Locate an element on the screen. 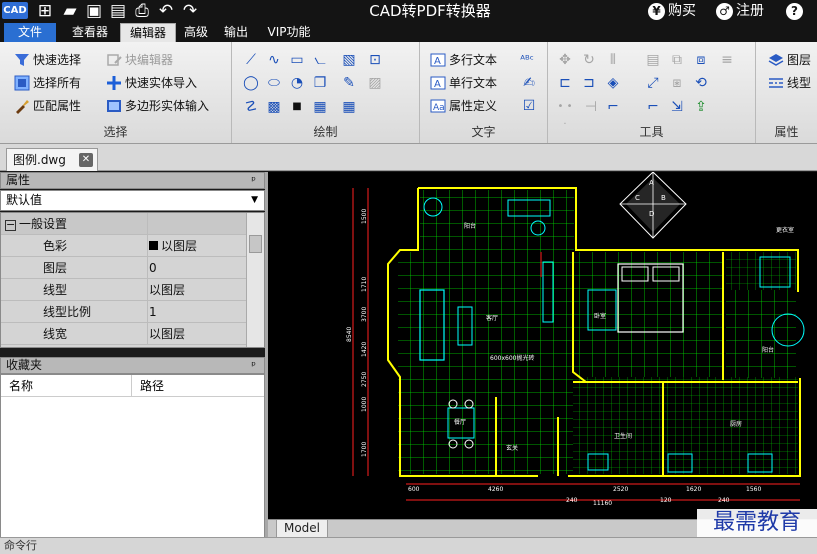  single-line-text-button: A 单行文本 is located at coordinates (463, 83).